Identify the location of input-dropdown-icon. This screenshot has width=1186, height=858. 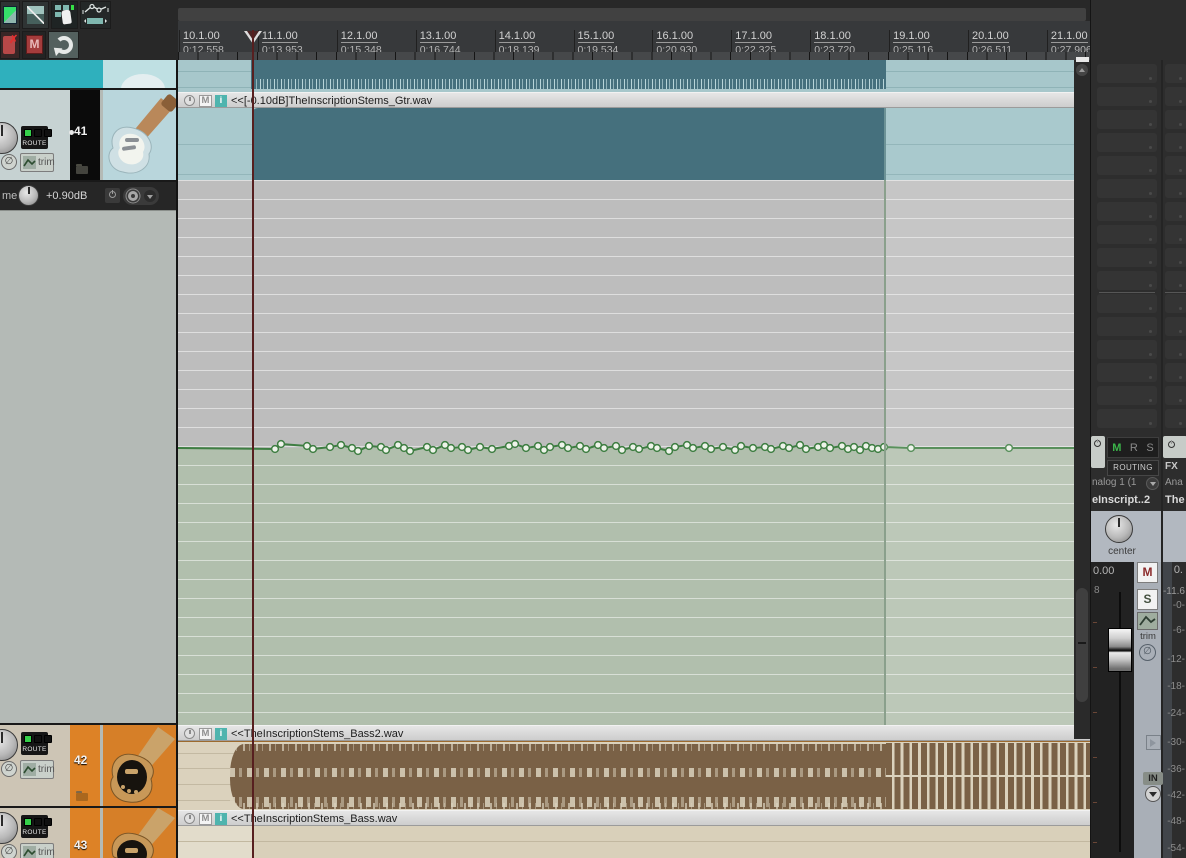
(1152, 483).